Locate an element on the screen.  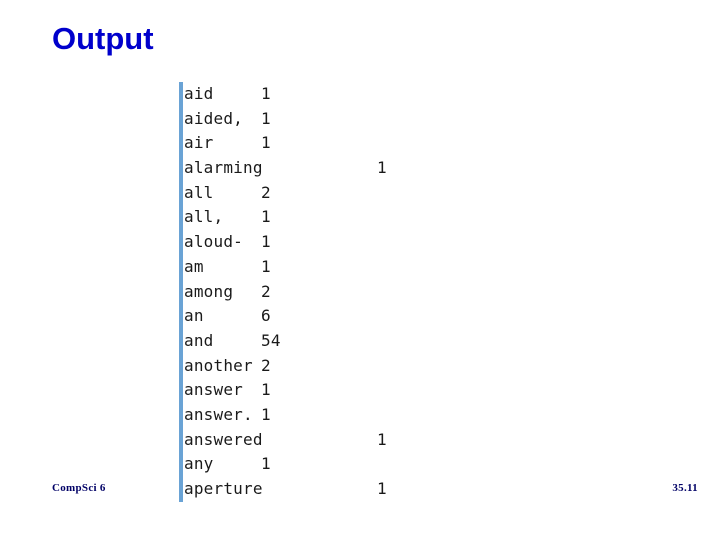
output-word: answer. is located at coordinates (218, 414).